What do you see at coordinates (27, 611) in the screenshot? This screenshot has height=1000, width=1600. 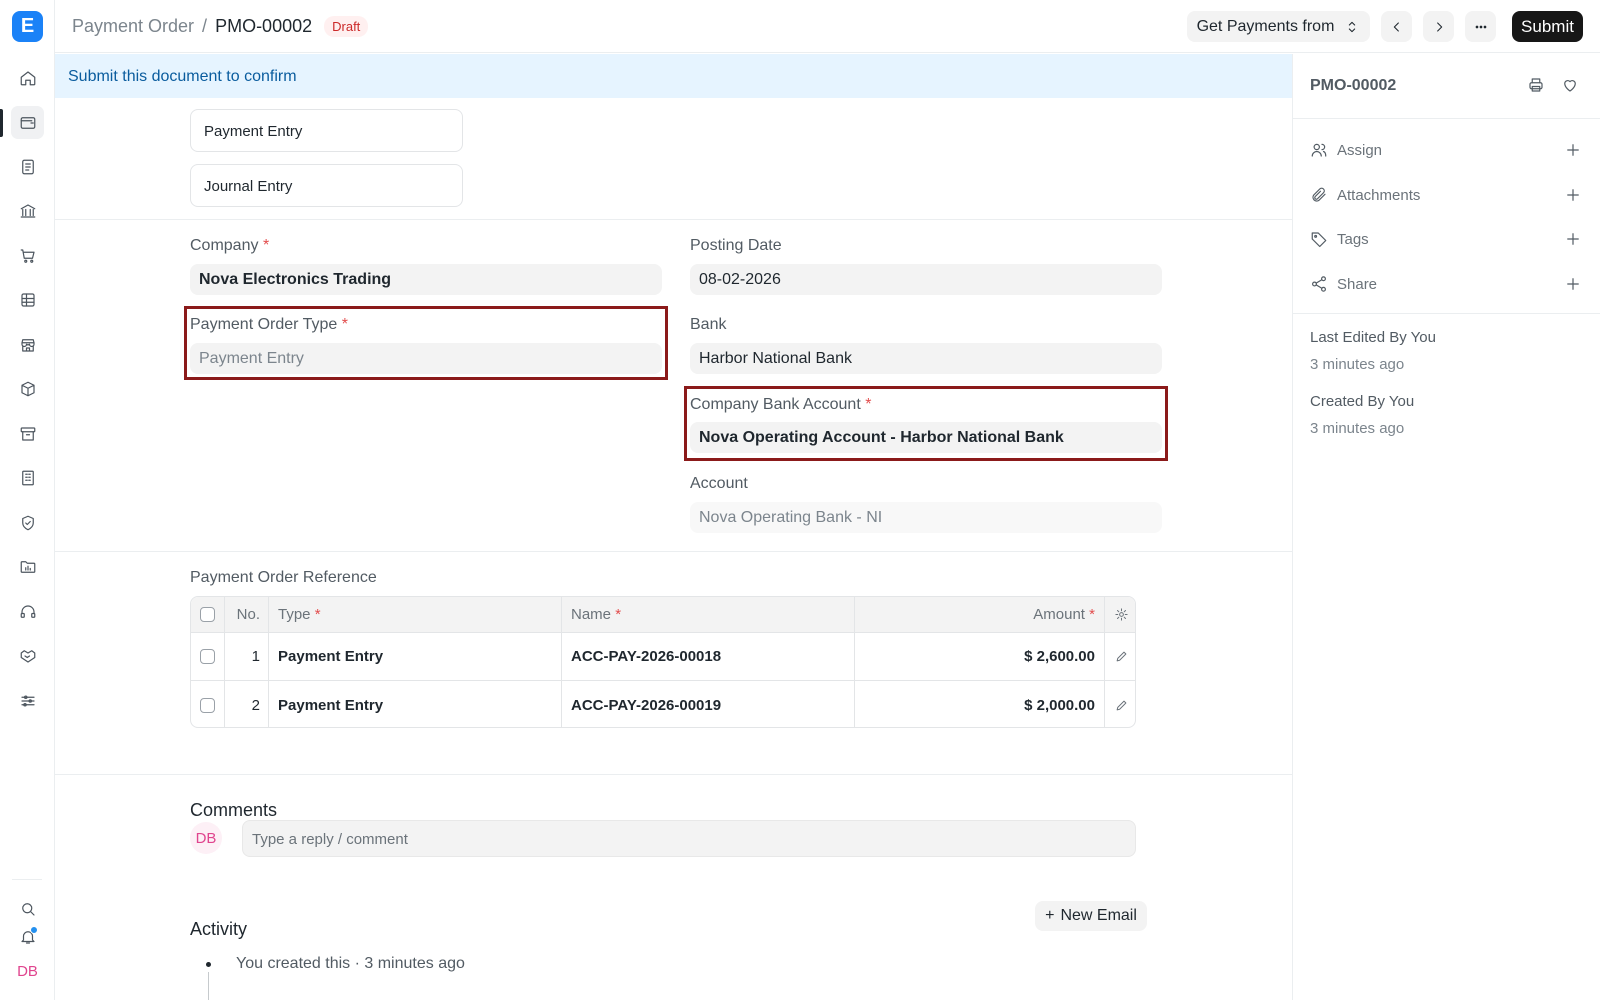 I see `headset-icon` at bounding box center [27, 611].